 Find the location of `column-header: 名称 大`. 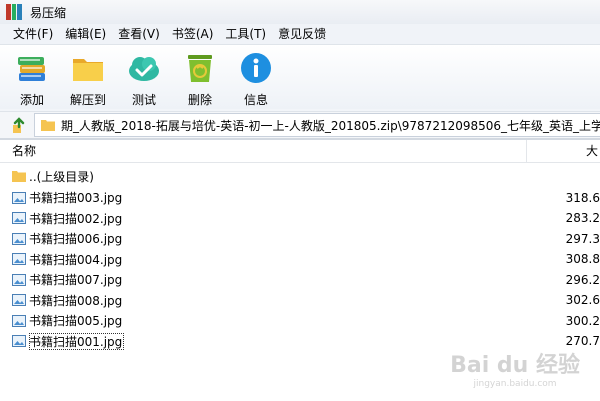

column-header: 名称 大 is located at coordinates (300, 151).